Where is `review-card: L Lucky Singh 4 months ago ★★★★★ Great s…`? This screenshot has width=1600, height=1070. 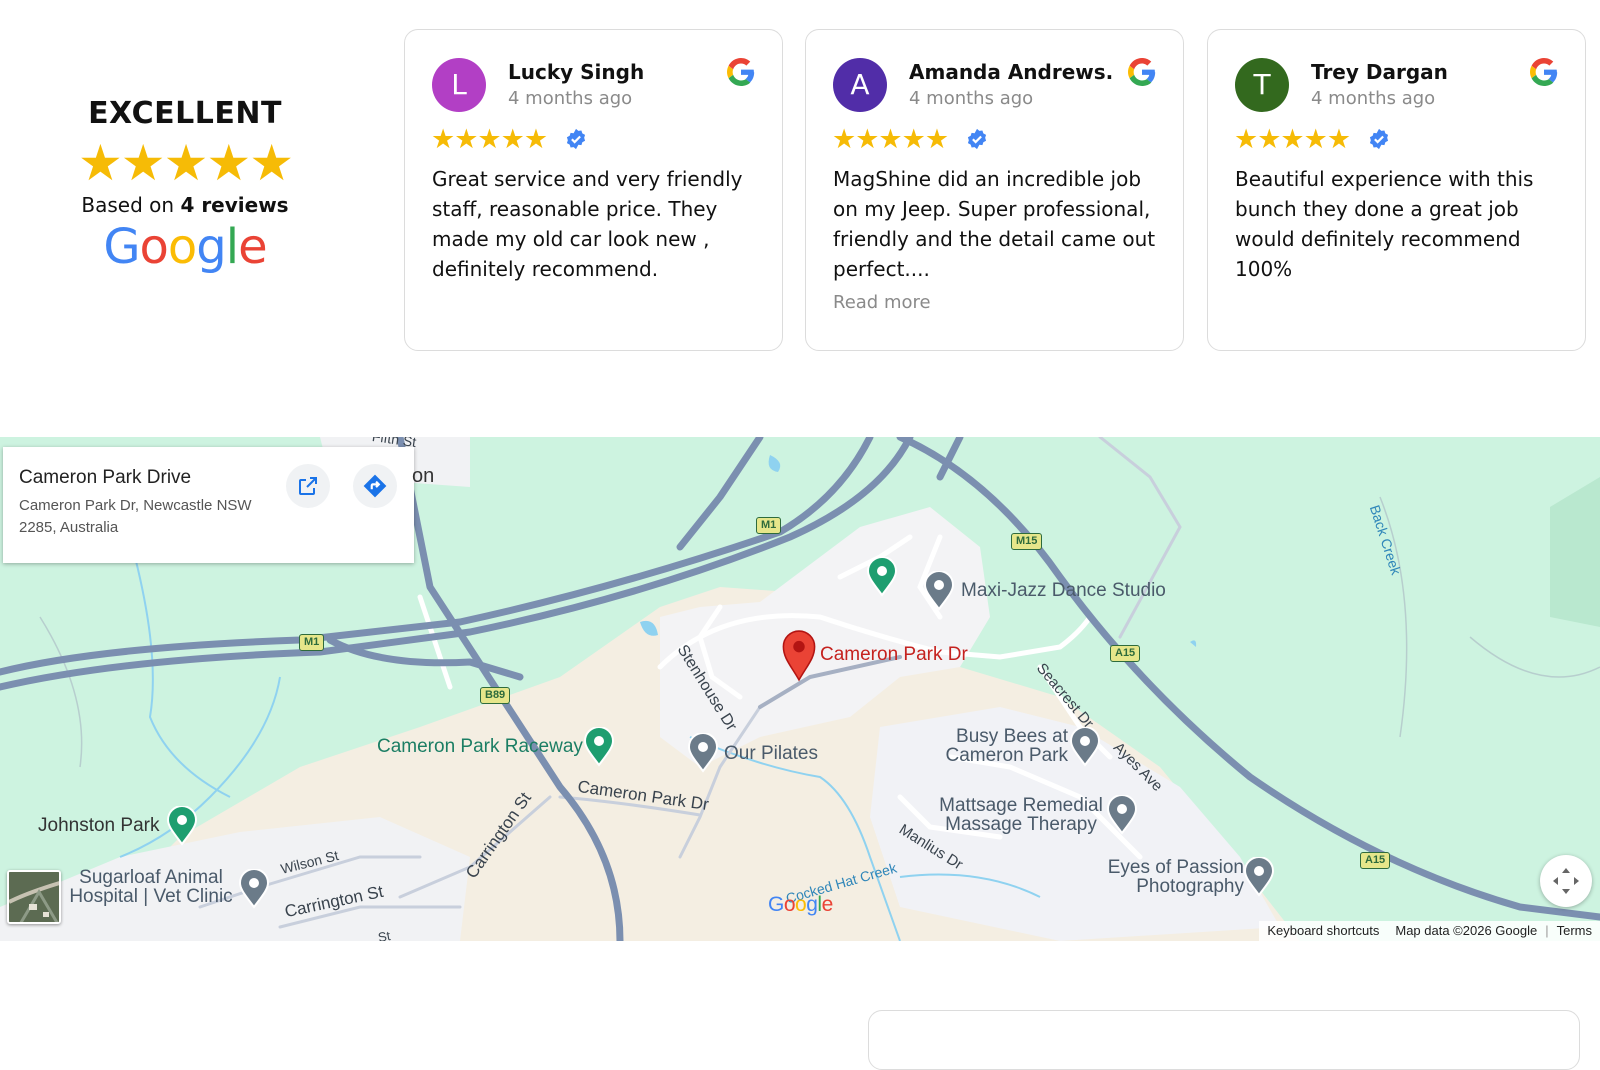
review-card: L Lucky Singh 4 months ago ★★★★★ Great s… is located at coordinates (593, 190).